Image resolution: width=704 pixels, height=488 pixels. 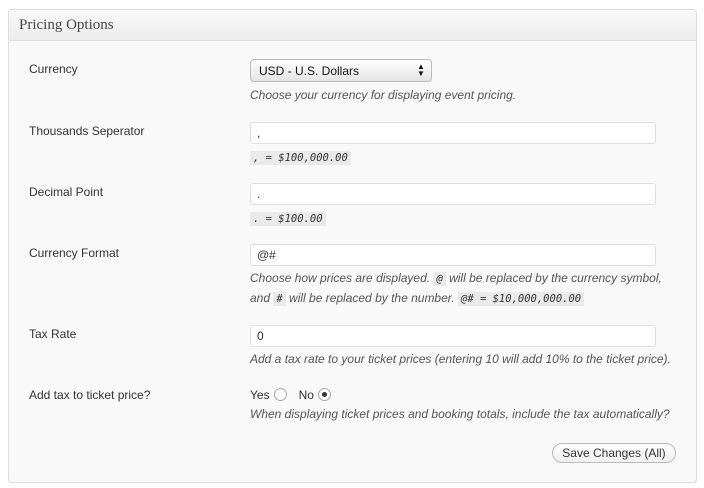 I want to click on thousands-separator-label: Thousands Seperator, so click(x=87, y=131).